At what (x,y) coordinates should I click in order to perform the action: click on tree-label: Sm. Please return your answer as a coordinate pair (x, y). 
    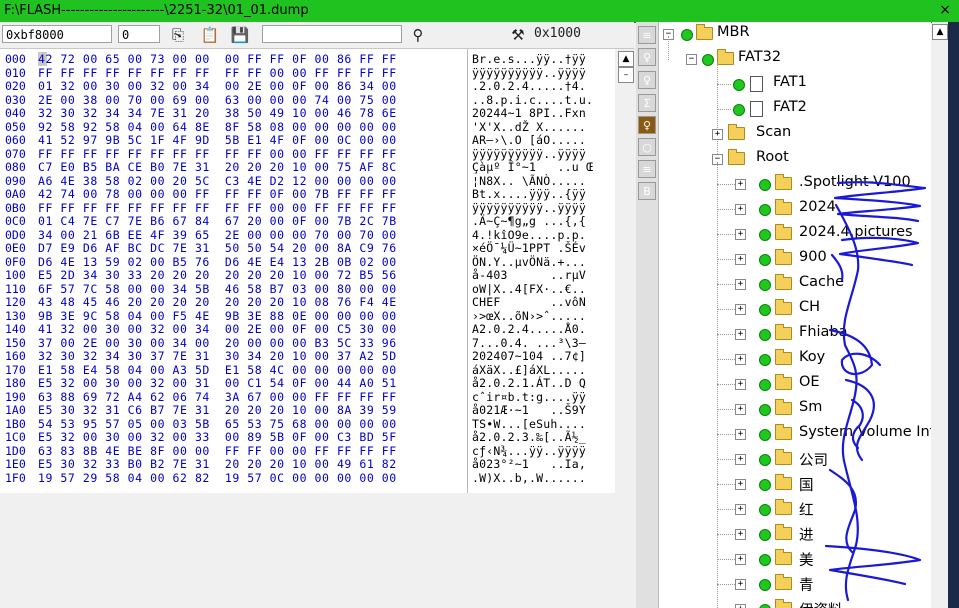
    Looking at the image, I should click on (811, 407).